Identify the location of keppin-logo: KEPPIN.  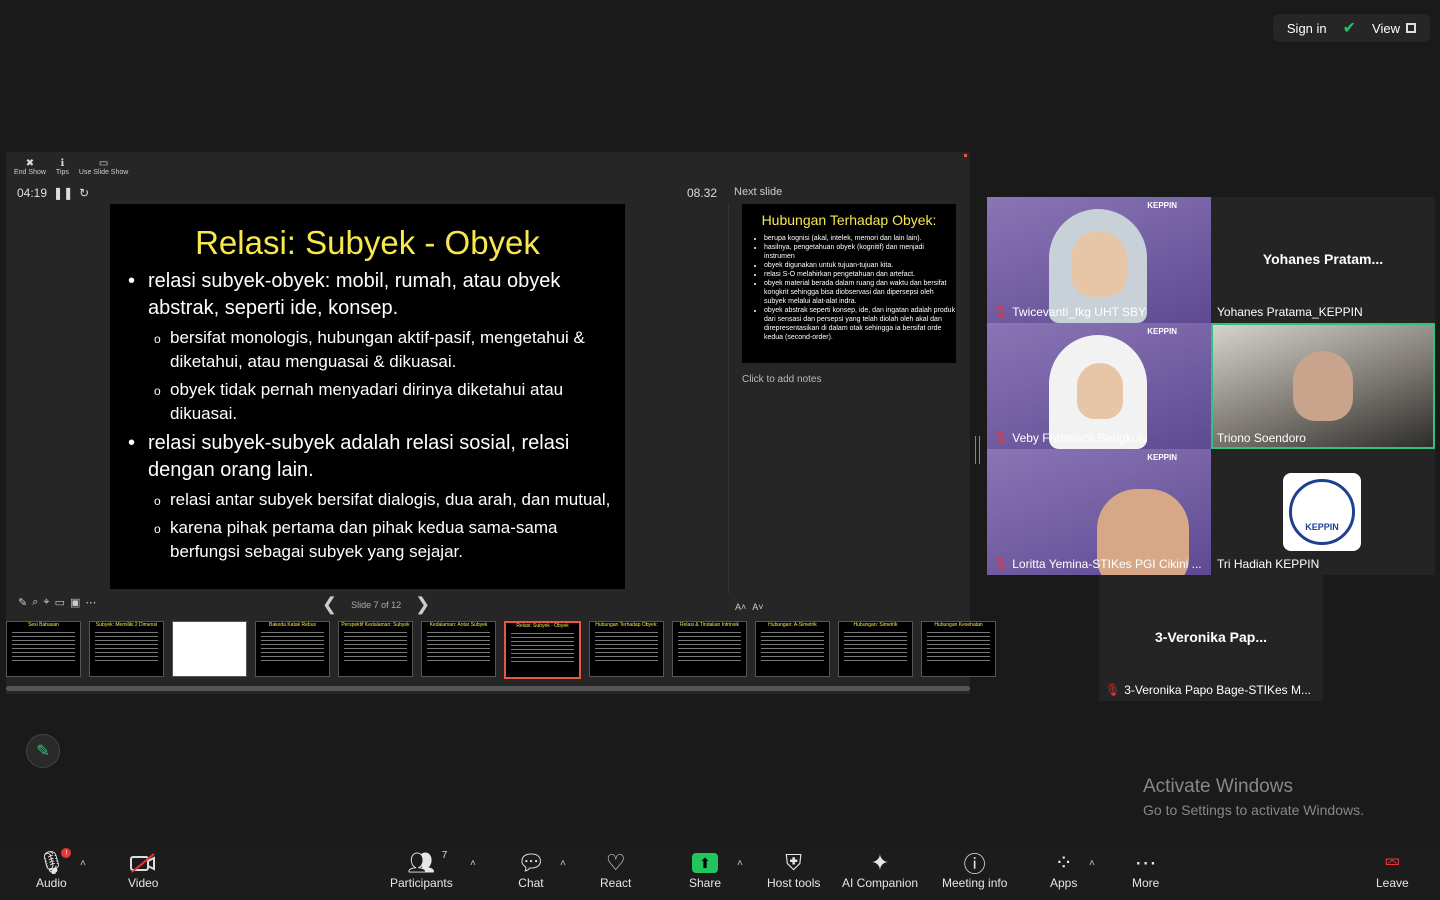
(1162, 331).